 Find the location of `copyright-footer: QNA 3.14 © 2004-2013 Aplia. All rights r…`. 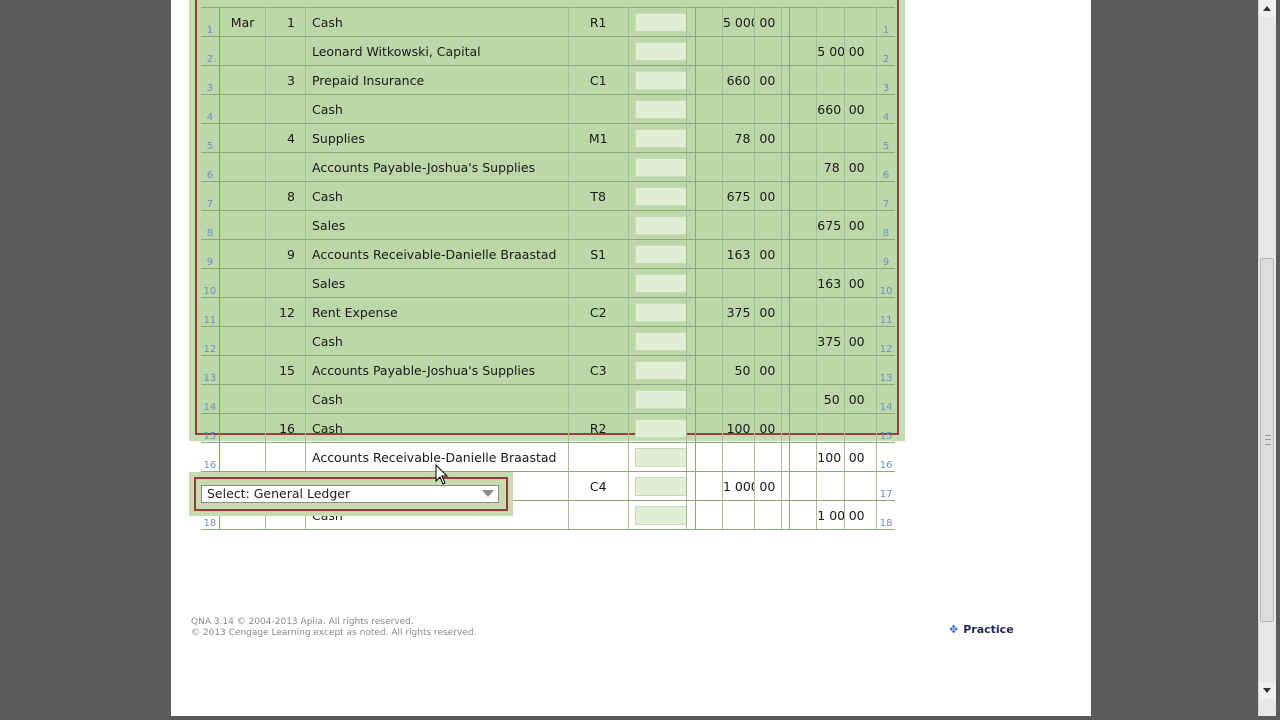

copyright-footer: QNA 3.14 © 2004-2013 Aplia. All rights r… is located at coordinates (333, 628).